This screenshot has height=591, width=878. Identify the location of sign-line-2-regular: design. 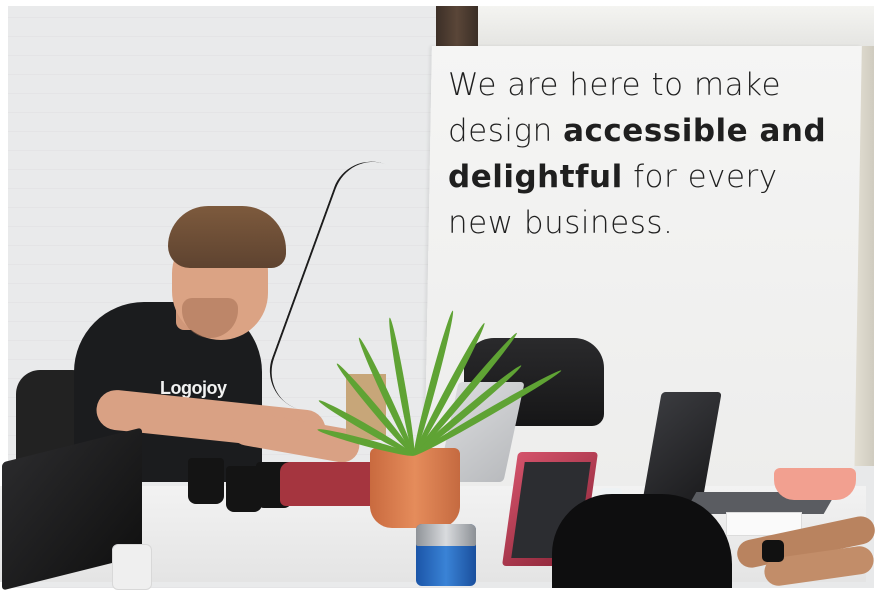
(506, 131).